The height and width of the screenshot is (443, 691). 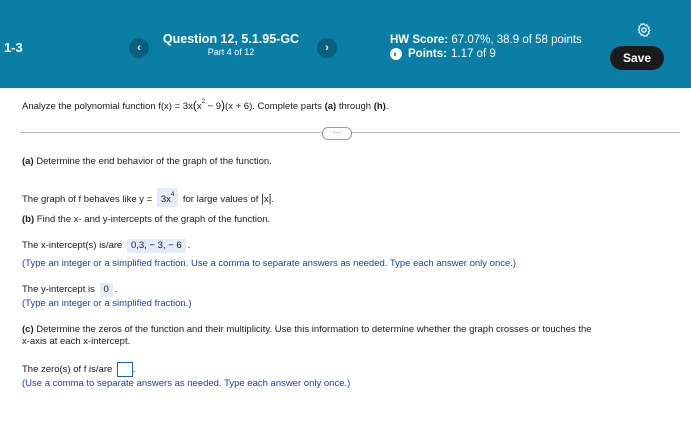 I want to click on end-behavior-prefix: The graph of f behaves like y =, so click(x=88, y=199).